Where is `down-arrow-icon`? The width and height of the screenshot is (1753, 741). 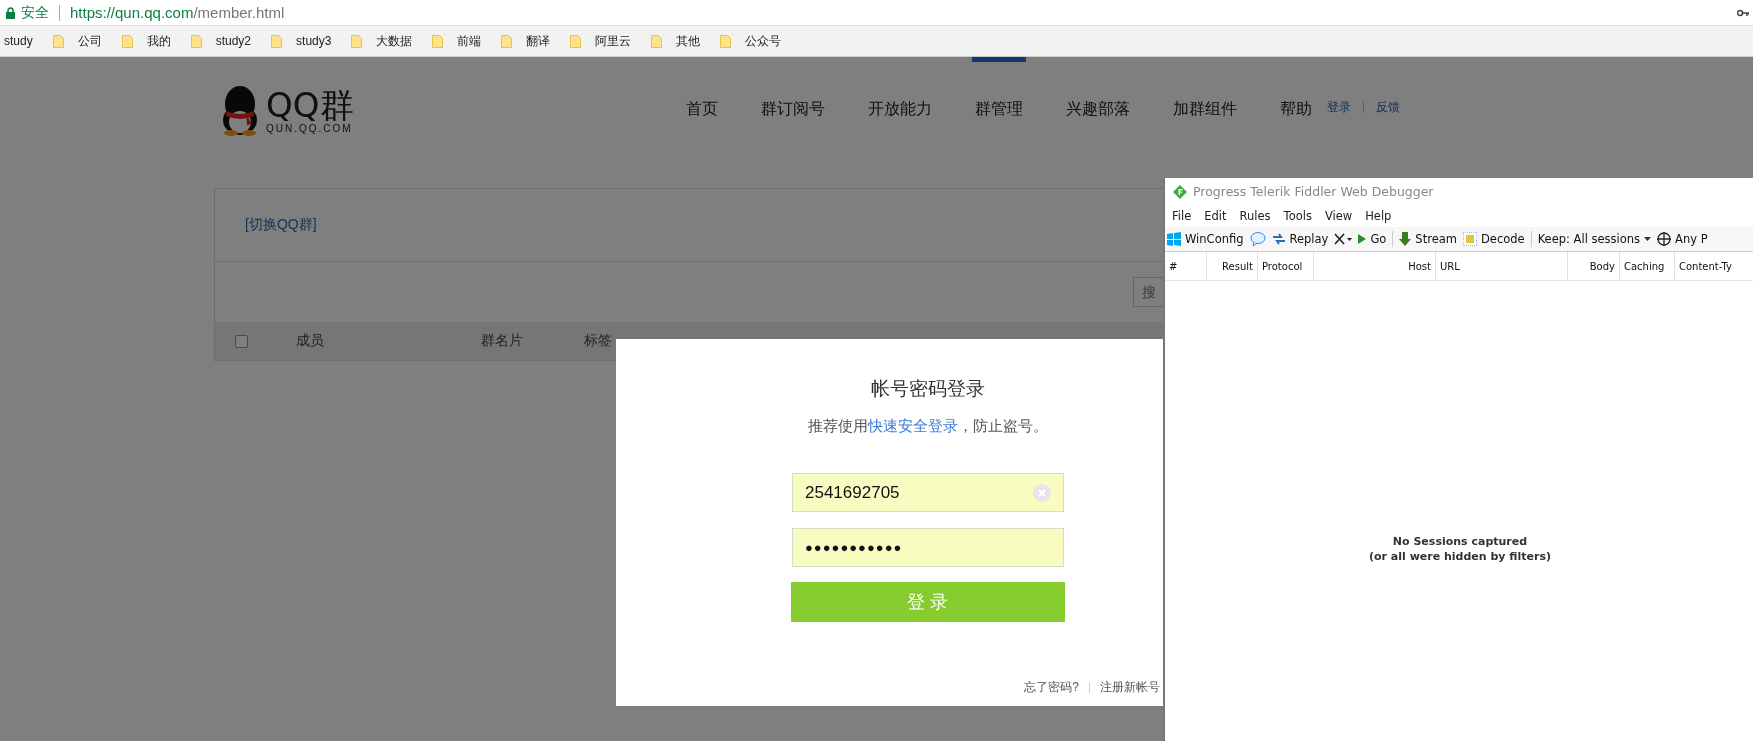
down-arrow-icon is located at coordinates (1405, 239).